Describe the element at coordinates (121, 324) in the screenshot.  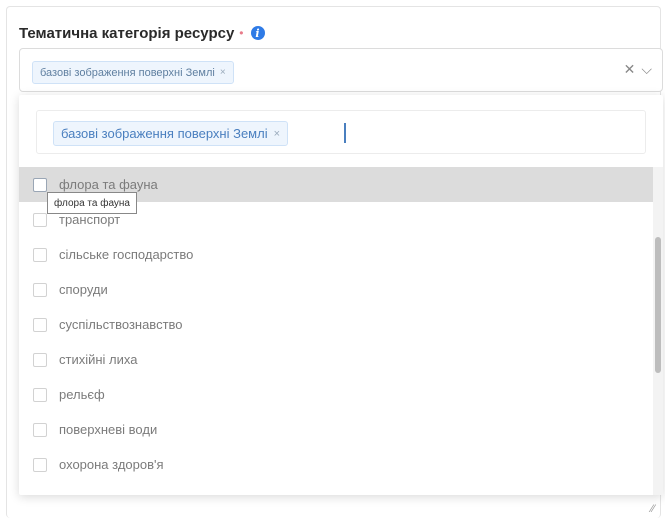
I see `option-label: суспільствознавство` at that location.